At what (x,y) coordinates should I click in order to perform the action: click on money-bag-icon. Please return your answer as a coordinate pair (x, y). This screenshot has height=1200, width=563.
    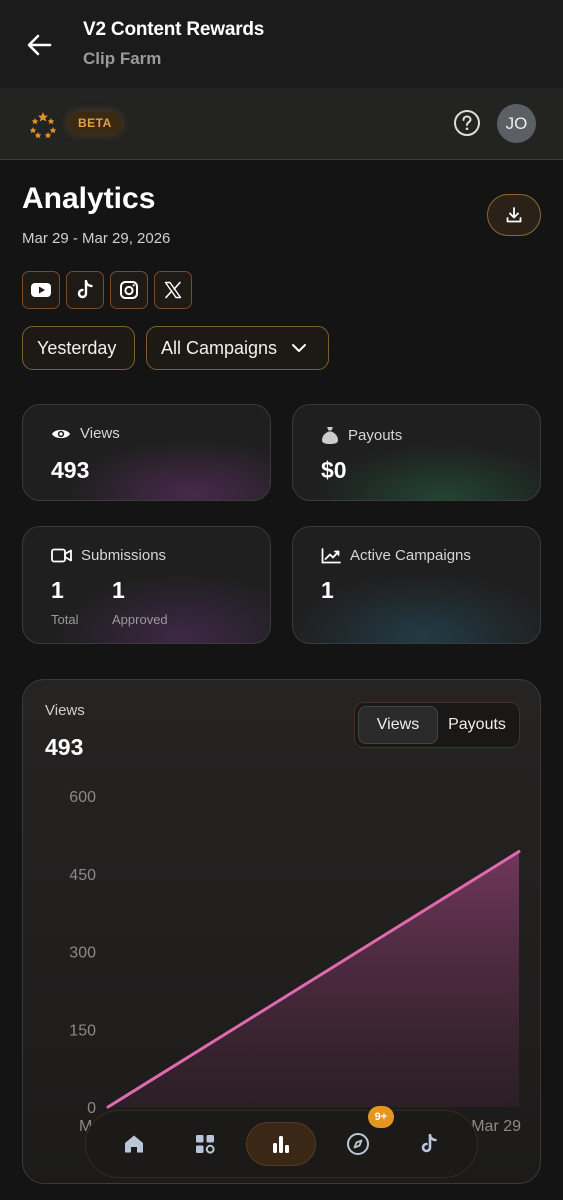
    Looking at the image, I should click on (330, 435).